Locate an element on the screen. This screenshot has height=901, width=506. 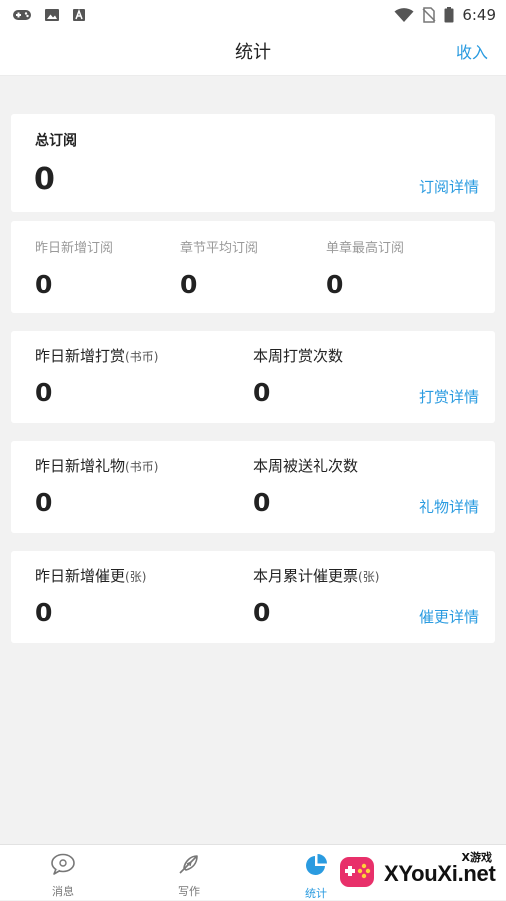
total-subscription-card: 总订阅 0 订阅详情 is located at coordinates (253, 163).